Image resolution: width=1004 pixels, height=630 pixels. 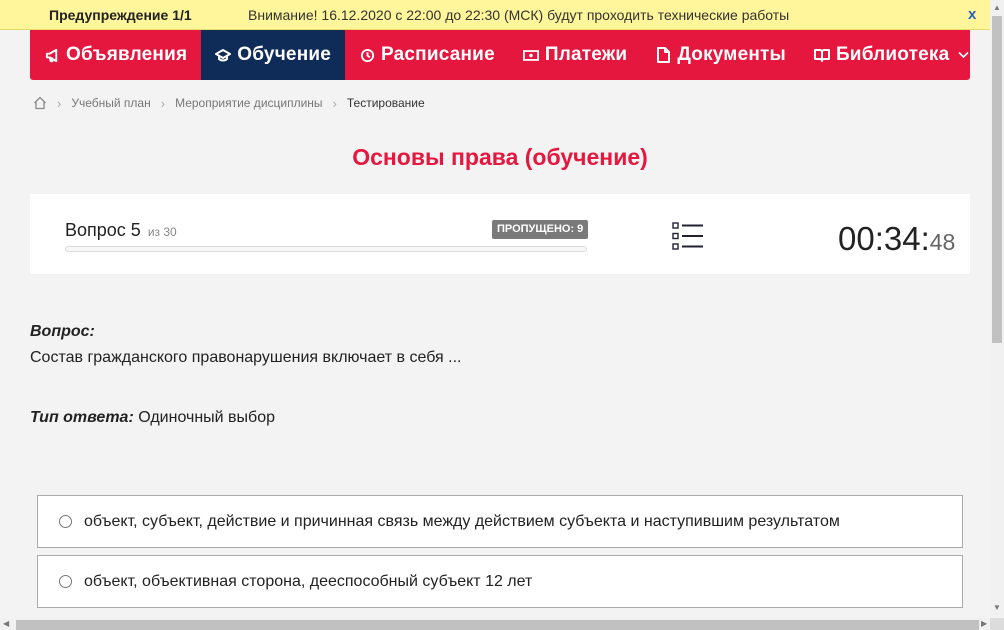 I want to click on question-counter: Вопрос 5 из 30, so click(x=121, y=230).